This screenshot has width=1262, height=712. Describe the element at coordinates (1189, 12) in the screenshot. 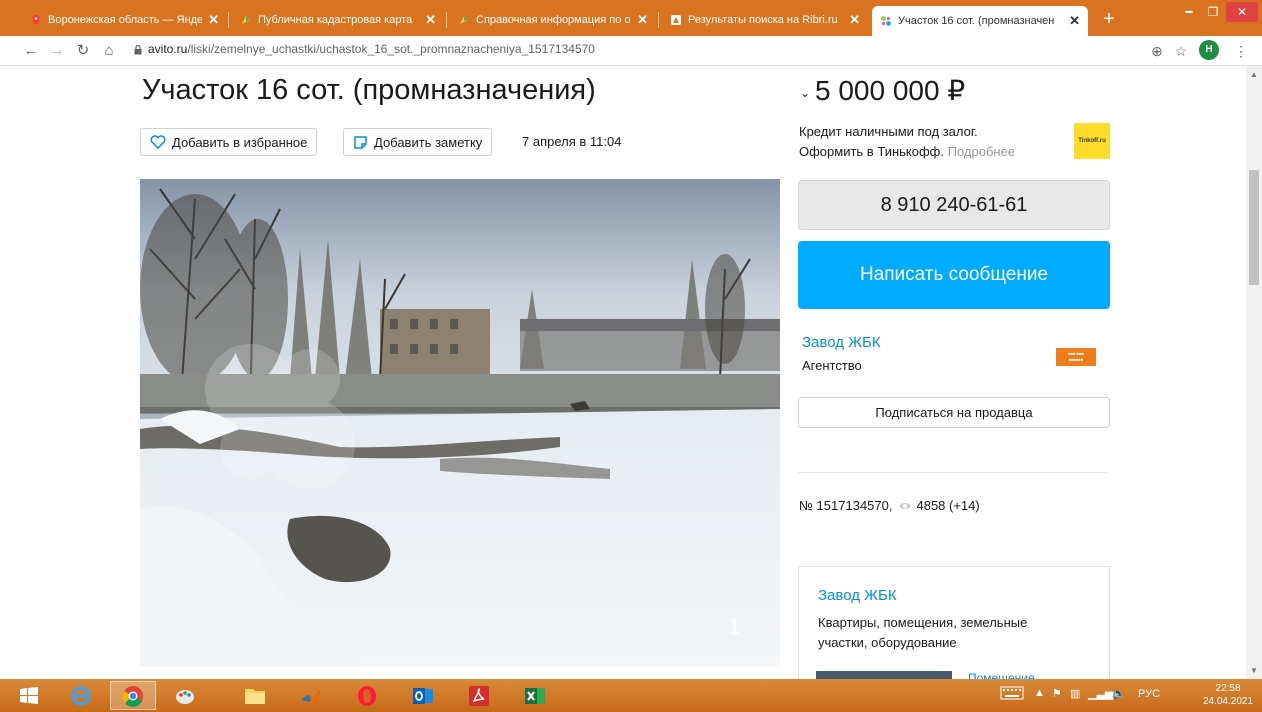

I see `minimize-icon: ━` at that location.